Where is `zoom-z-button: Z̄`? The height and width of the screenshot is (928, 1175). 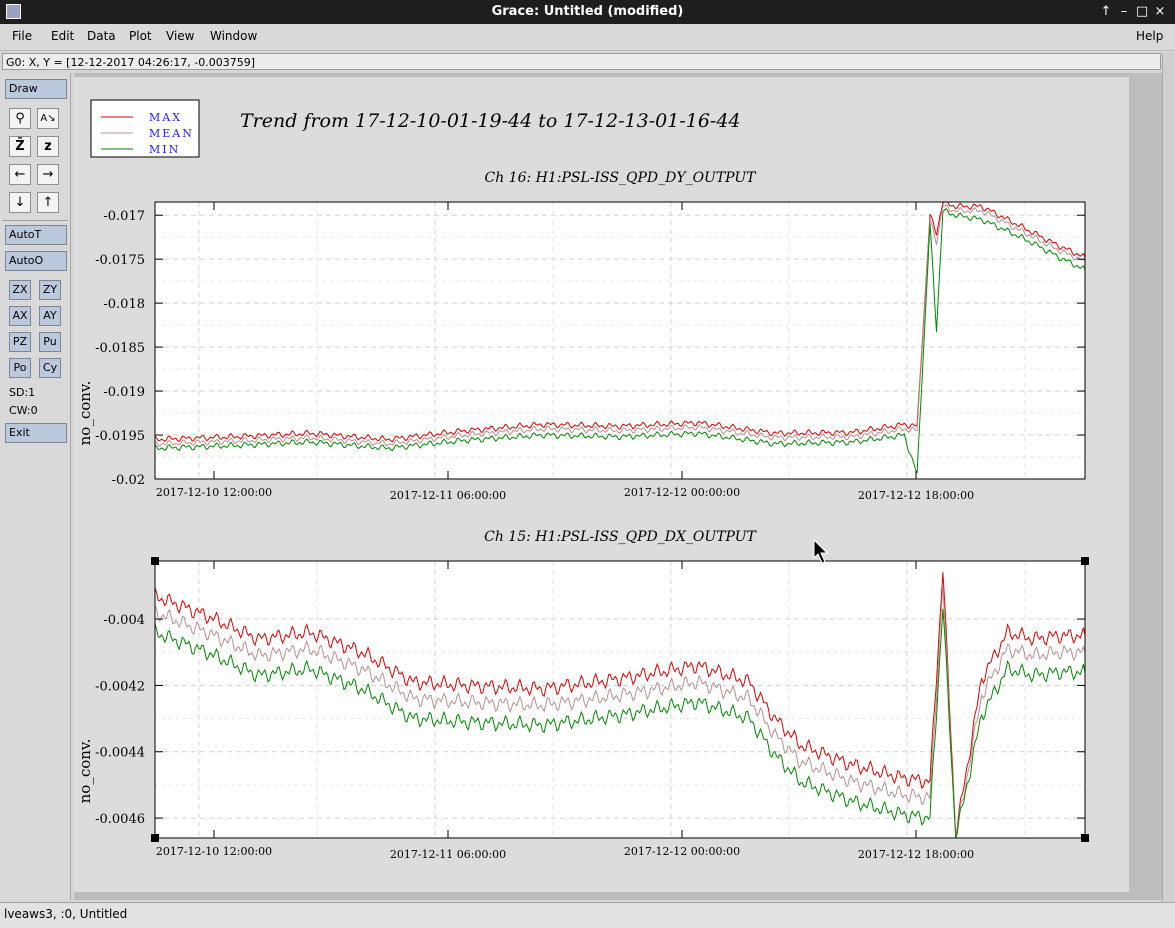 zoom-z-button: Z̄ is located at coordinates (20, 146).